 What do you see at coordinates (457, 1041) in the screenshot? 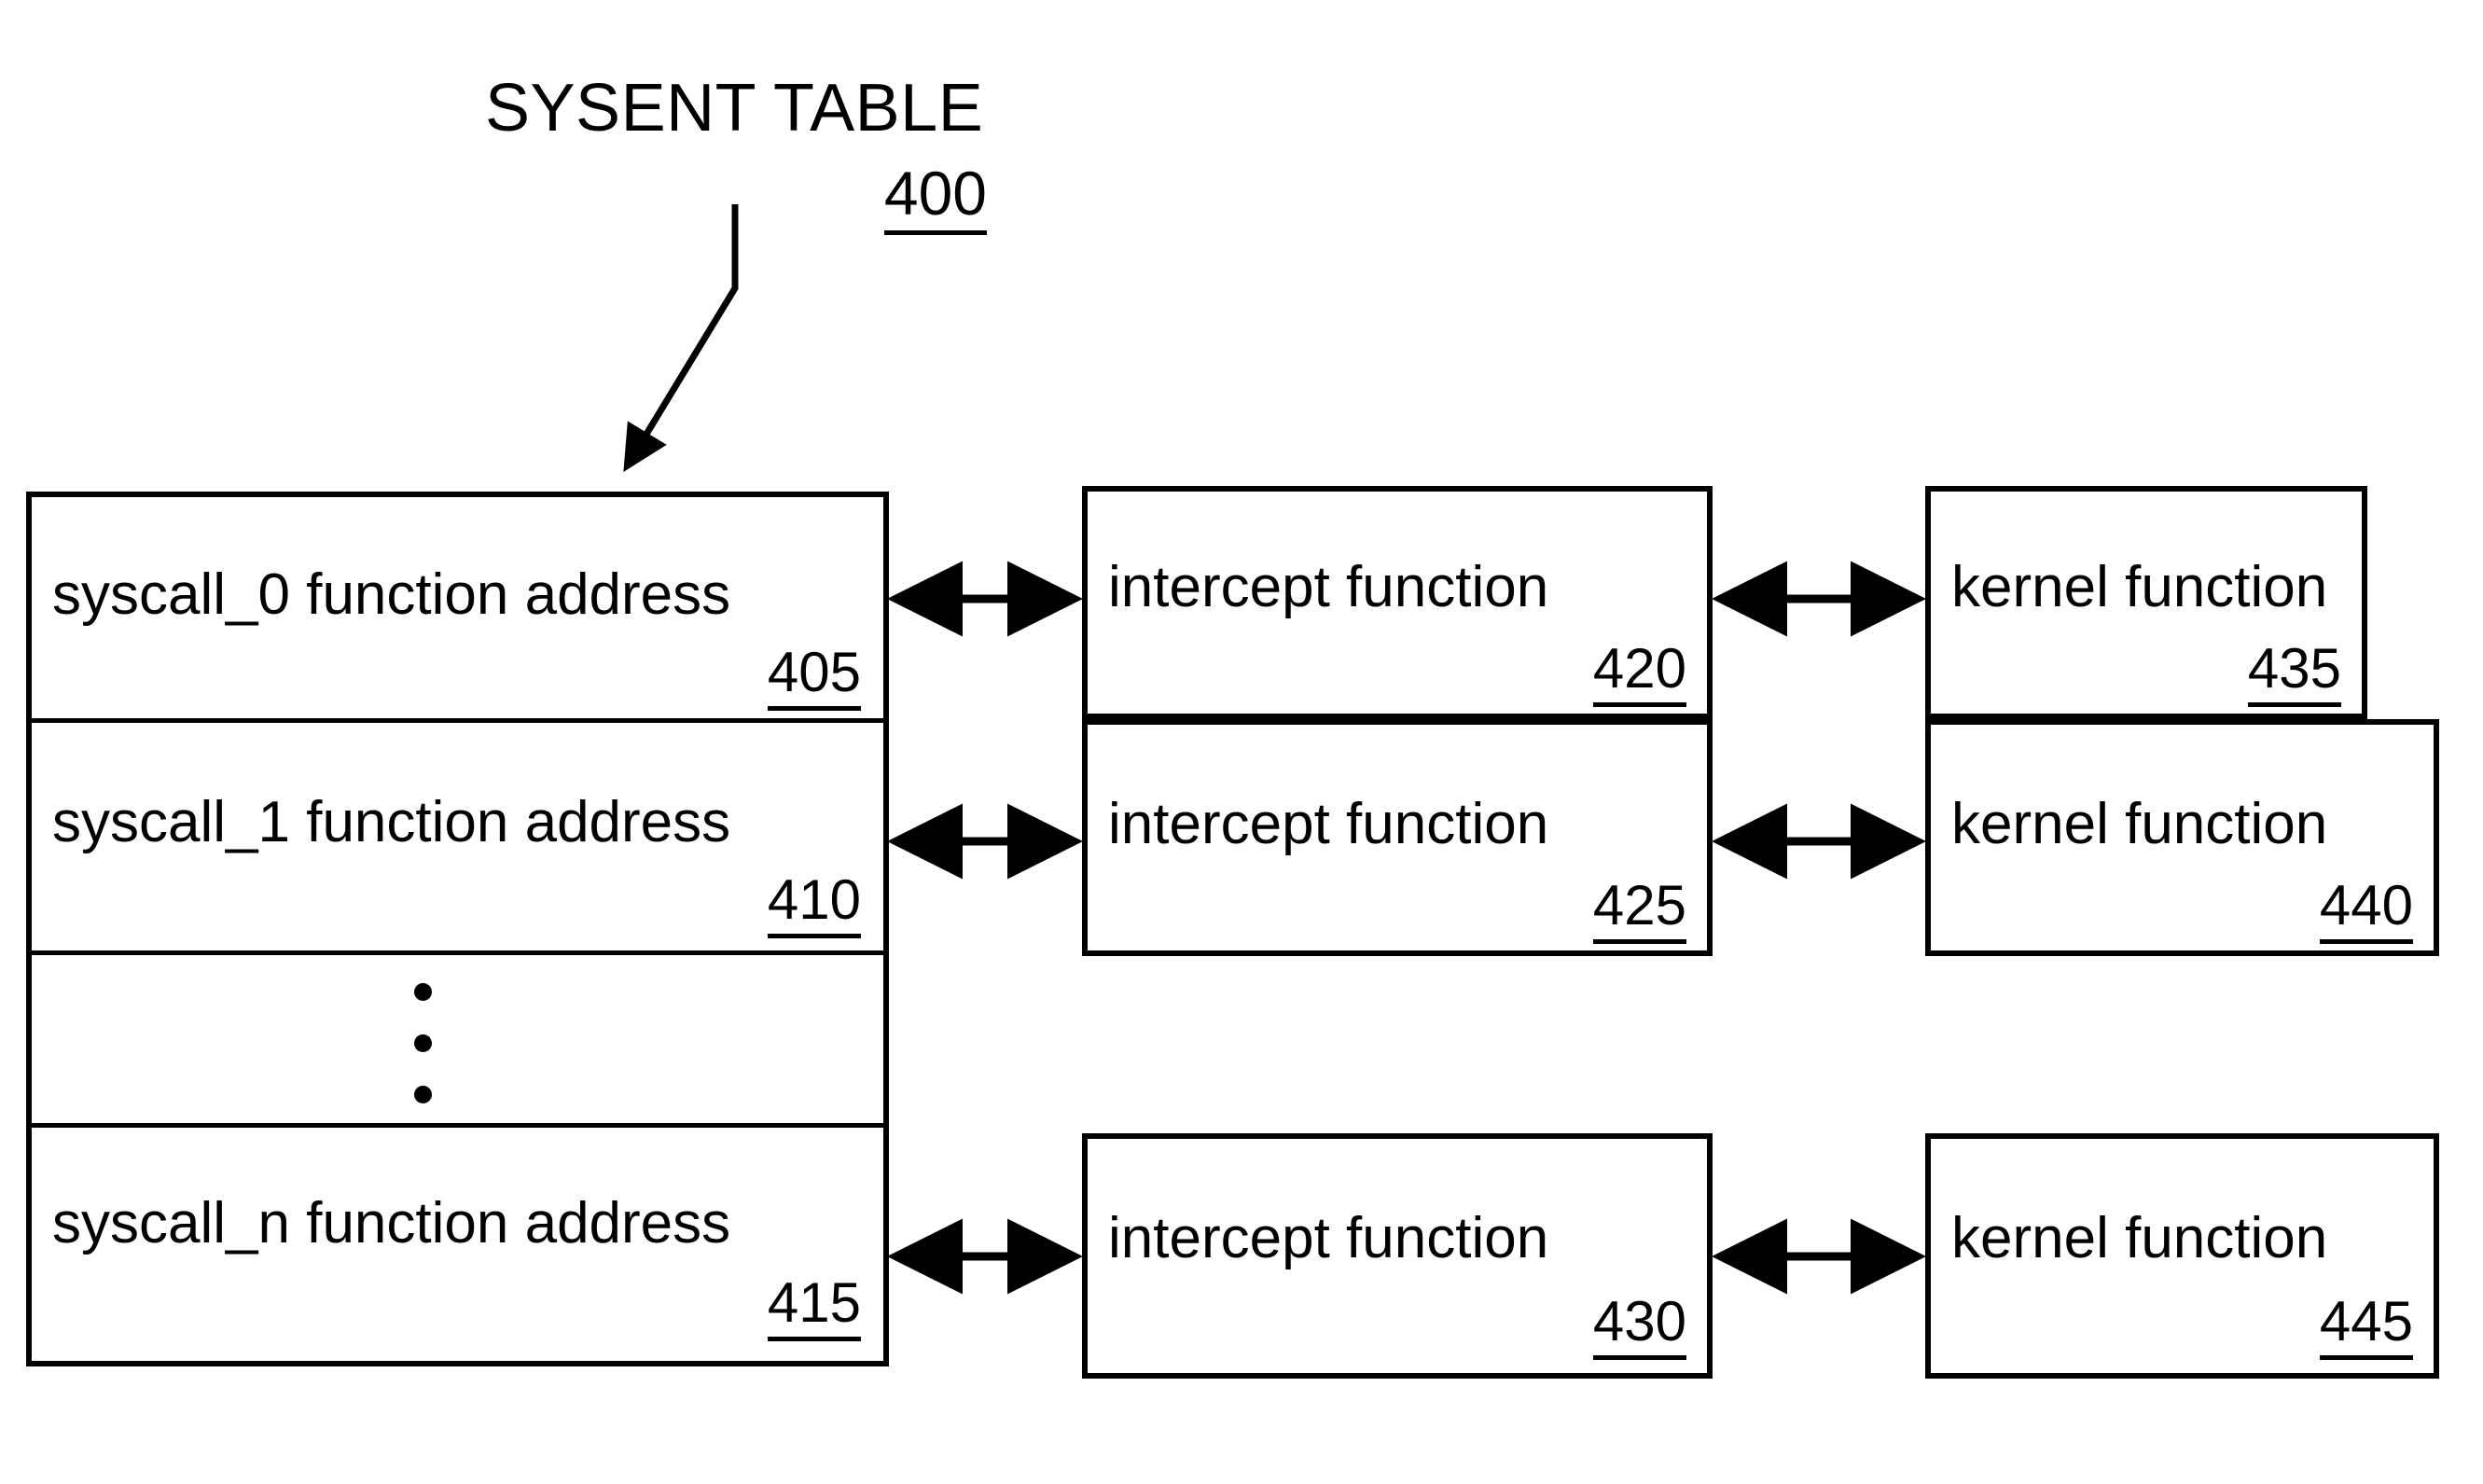
I see `table-row-ellipsis` at bounding box center [457, 1041].